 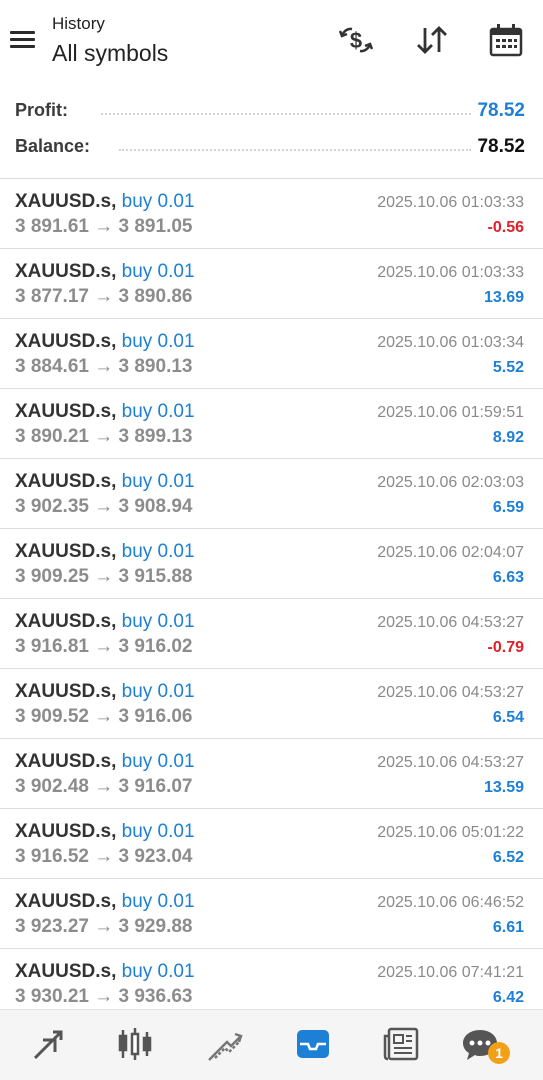 I want to click on trade-prices: 3 923.27 → 3 929.88, so click(x=104, y=926).